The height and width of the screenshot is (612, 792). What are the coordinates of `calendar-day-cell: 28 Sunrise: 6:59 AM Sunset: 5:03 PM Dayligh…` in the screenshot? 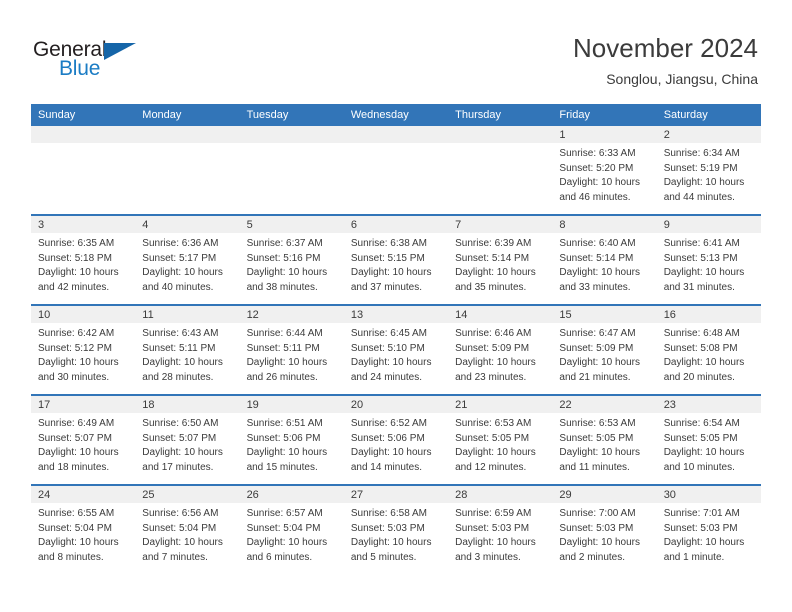 It's located at (500, 529).